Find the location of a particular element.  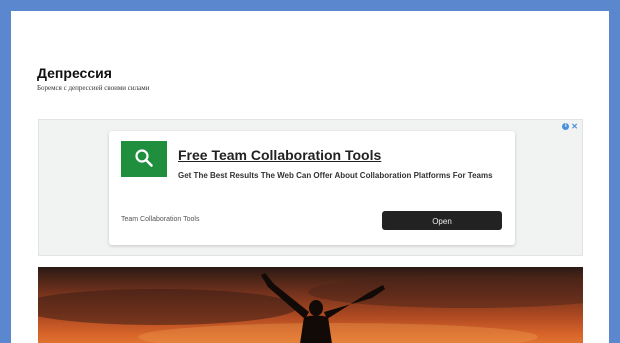

close-icon: ✕ is located at coordinates (574, 127).